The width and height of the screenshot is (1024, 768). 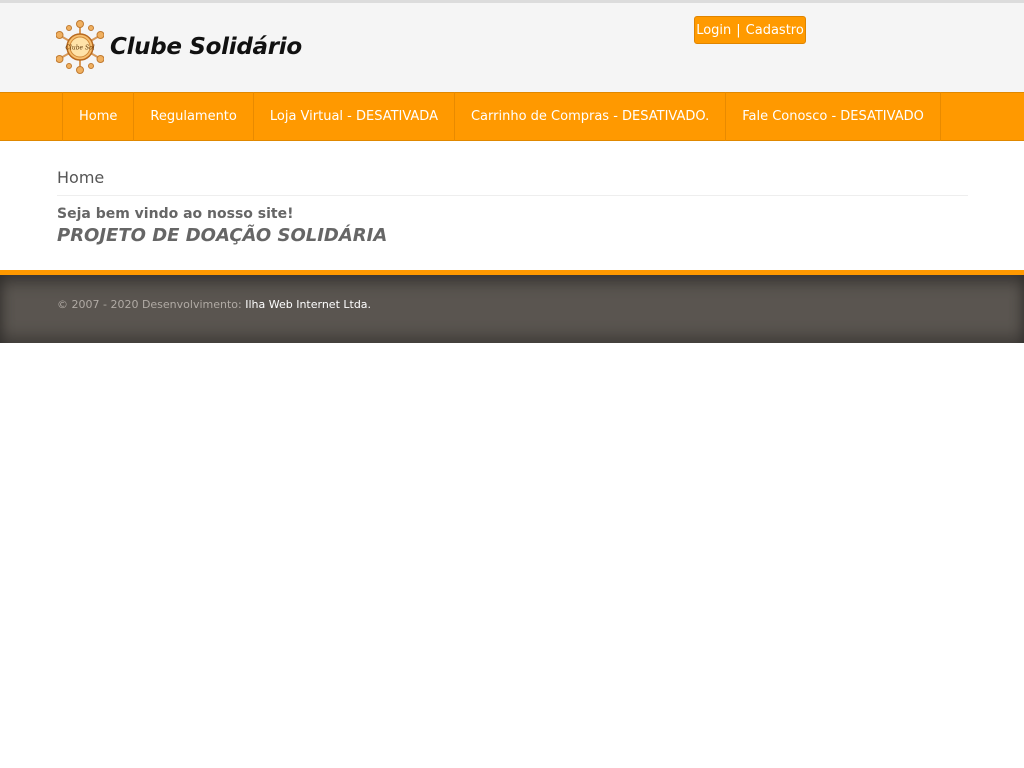 What do you see at coordinates (775, 30) in the screenshot?
I see `register-link: Cadastro` at bounding box center [775, 30].